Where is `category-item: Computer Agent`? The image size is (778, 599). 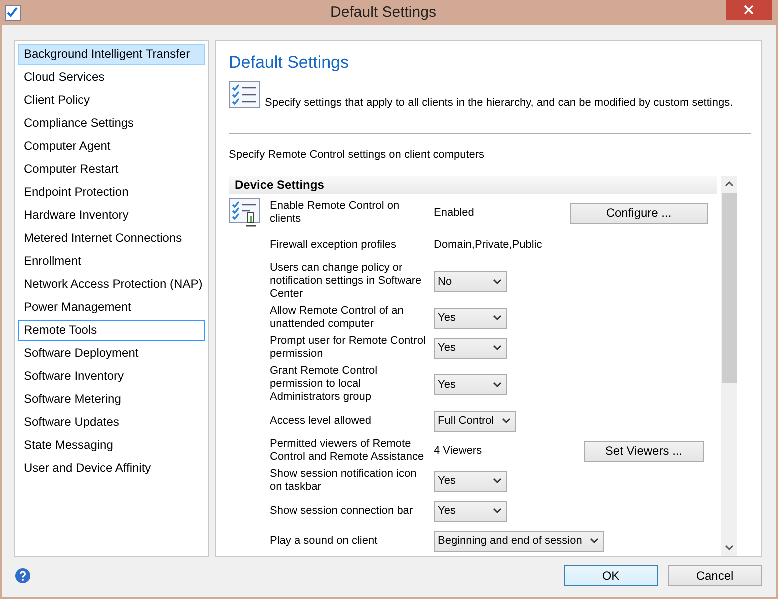
category-item: Computer Agent is located at coordinates (111, 146).